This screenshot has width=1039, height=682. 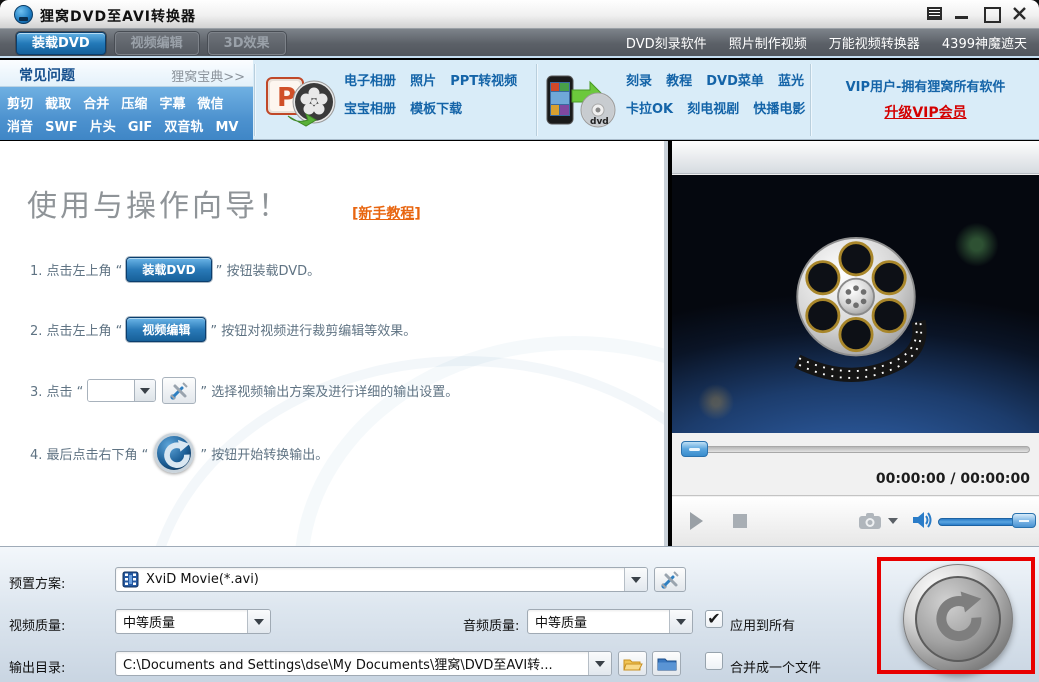 What do you see at coordinates (58, 104) in the screenshot?
I see `faq-link-capture: 截取` at bounding box center [58, 104].